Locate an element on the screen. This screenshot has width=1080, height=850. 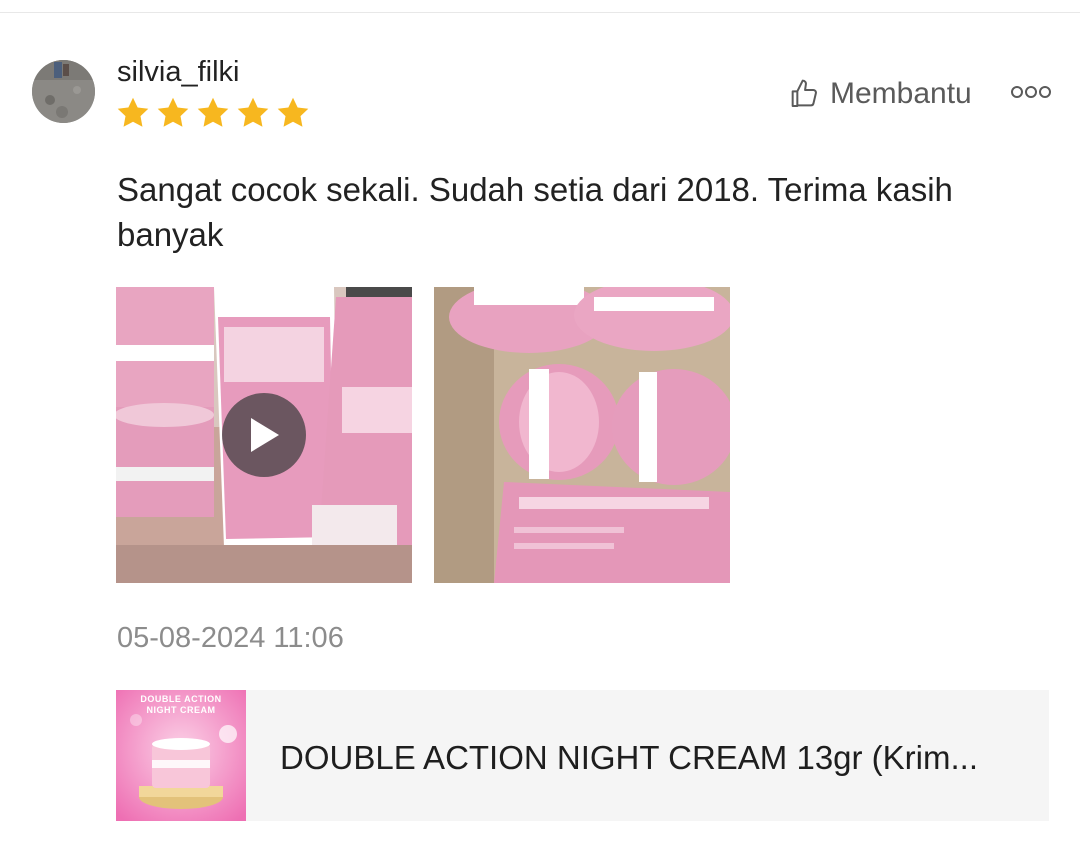
review-video-thumbnail is located at coordinates (264, 435).